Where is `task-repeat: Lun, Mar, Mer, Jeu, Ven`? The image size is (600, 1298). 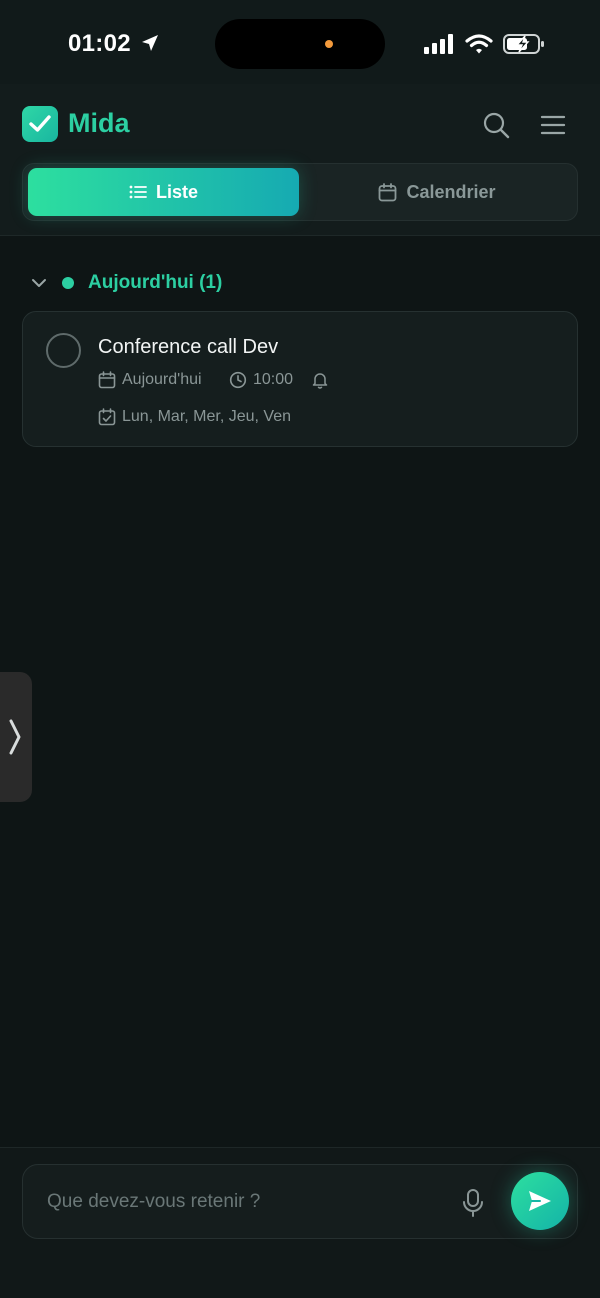 task-repeat: Lun, Mar, Mer, Jeu, Ven is located at coordinates (194, 417).